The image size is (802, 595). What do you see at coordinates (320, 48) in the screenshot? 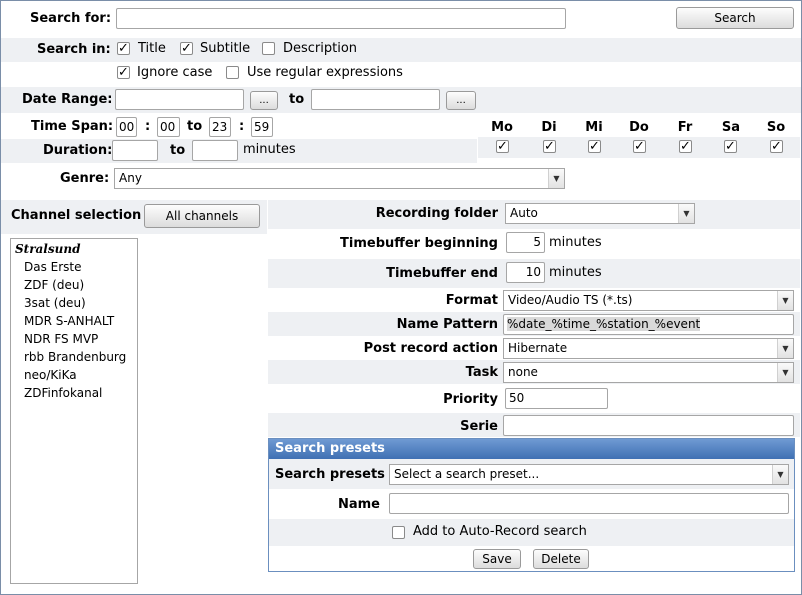
I see `description-checkbox-label: Description` at bounding box center [320, 48].